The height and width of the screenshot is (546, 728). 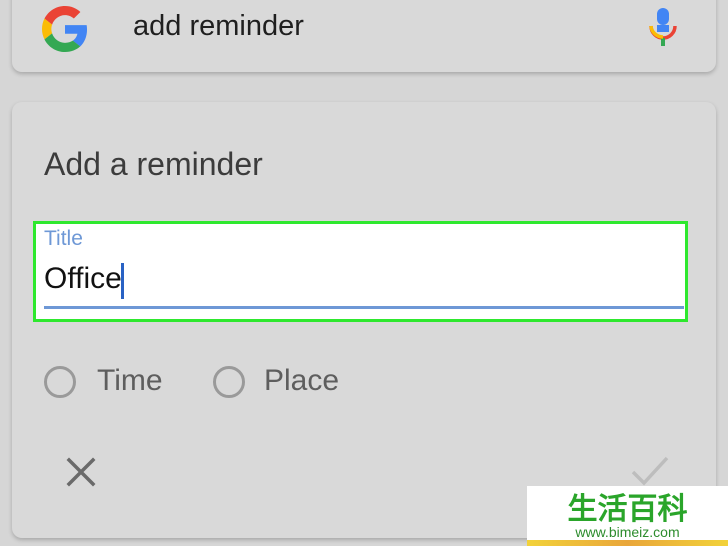 I want to click on title-input-underline, so click(x=364, y=307).